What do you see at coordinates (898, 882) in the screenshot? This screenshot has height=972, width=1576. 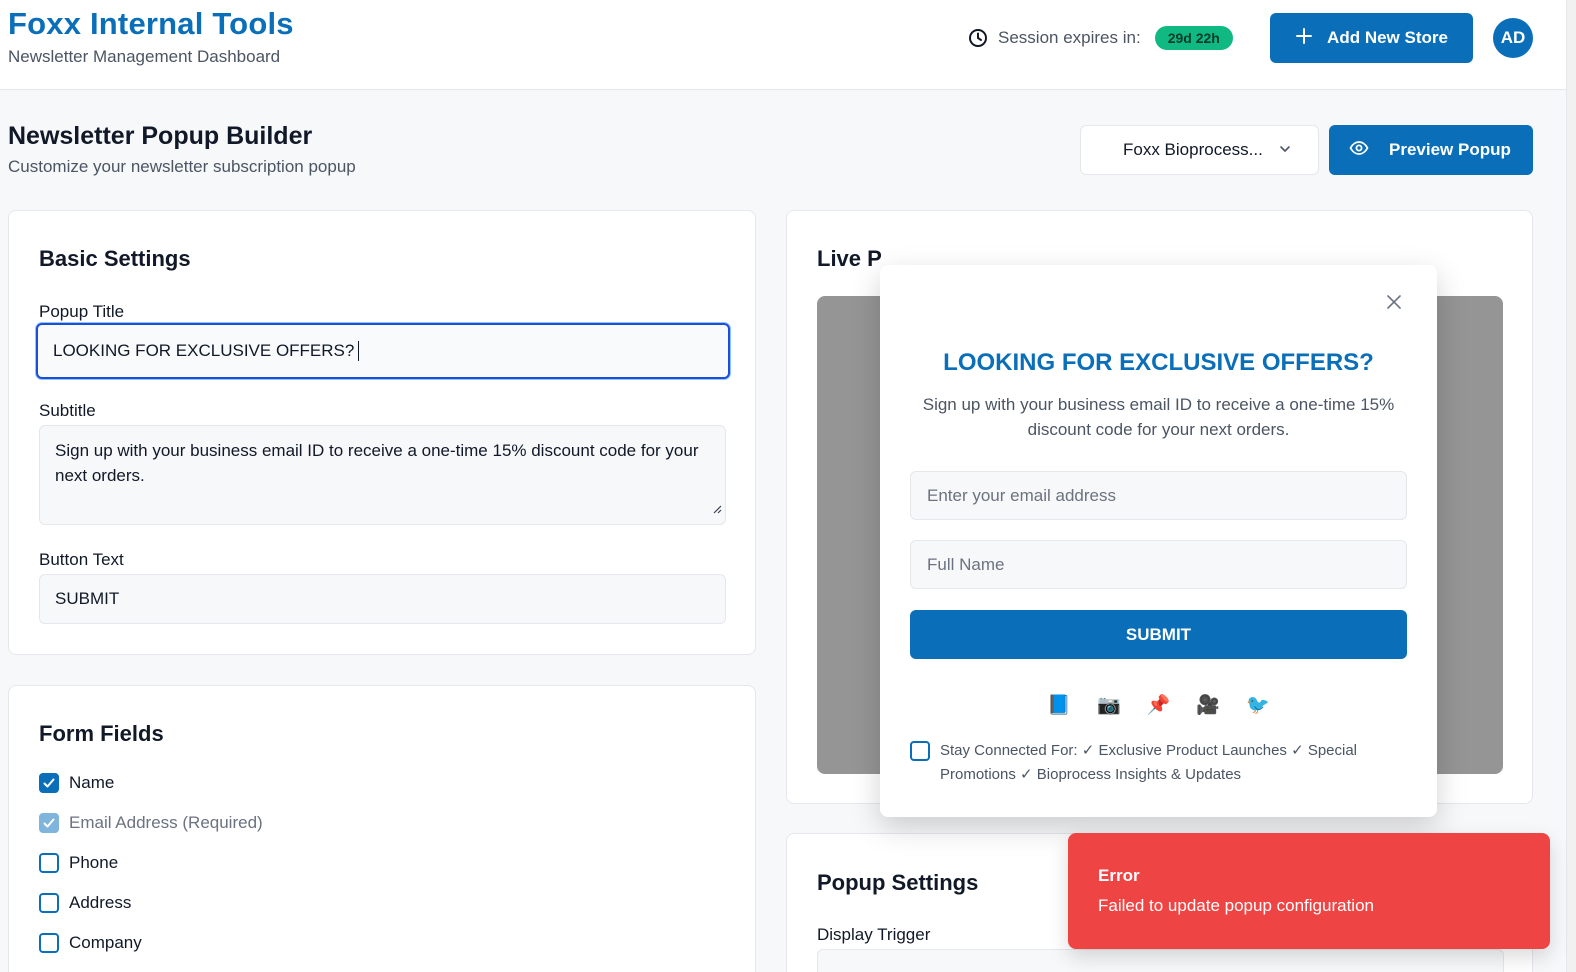 I see `popup-settings-title: Popup Settings` at bounding box center [898, 882].